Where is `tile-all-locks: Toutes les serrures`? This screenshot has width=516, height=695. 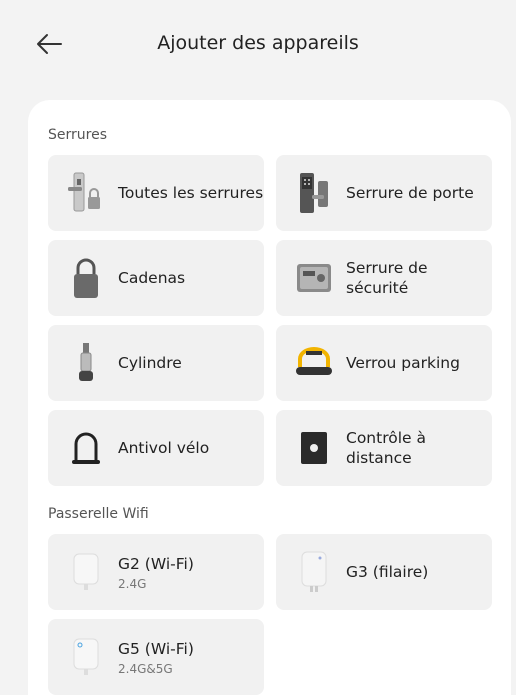 tile-all-locks: Toutes les serrures is located at coordinates (156, 193).